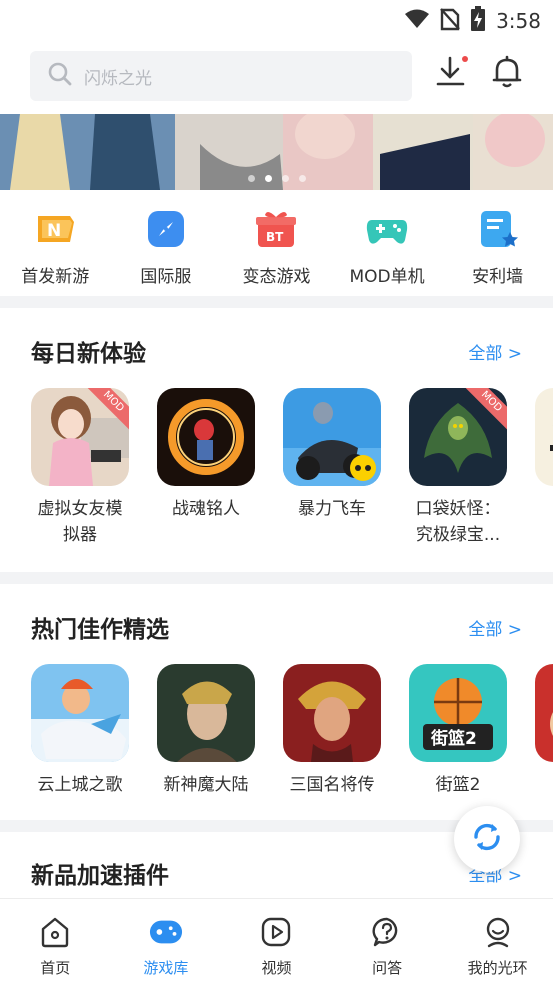  I want to click on nav-qa: 问答, so click(387, 941).